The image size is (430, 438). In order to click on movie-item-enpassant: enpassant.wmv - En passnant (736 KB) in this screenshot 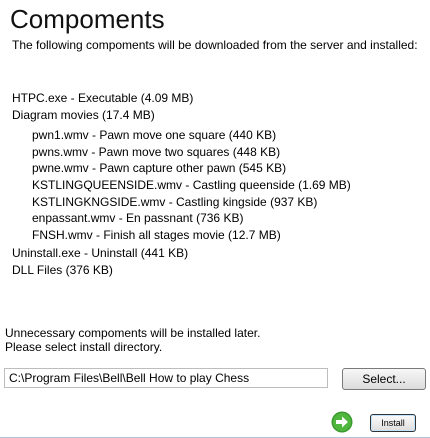, I will do `click(138, 218)`.